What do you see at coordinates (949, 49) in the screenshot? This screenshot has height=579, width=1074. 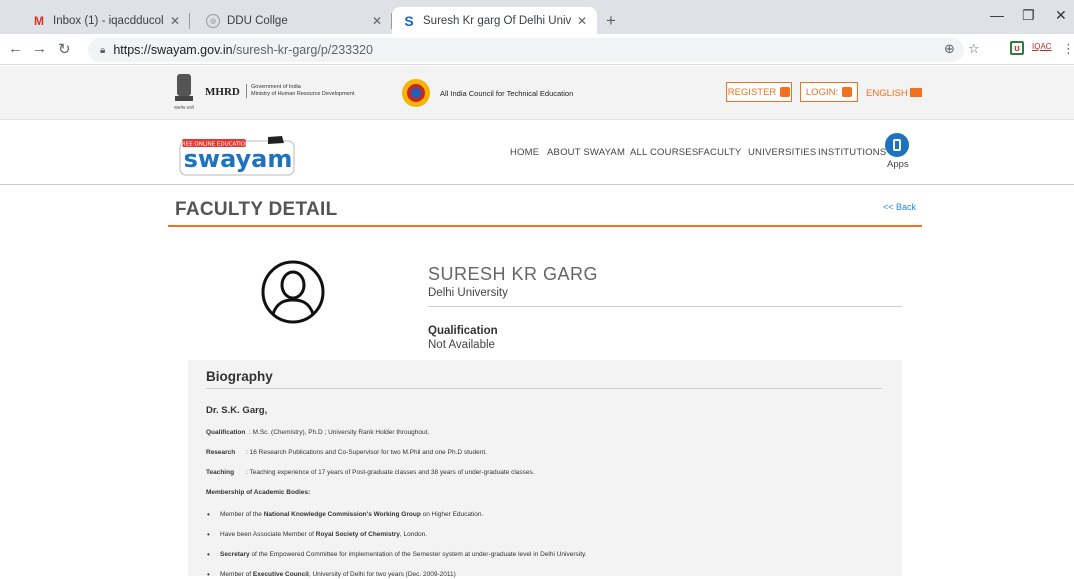 I see `zoom-icon: ⊕` at bounding box center [949, 49].